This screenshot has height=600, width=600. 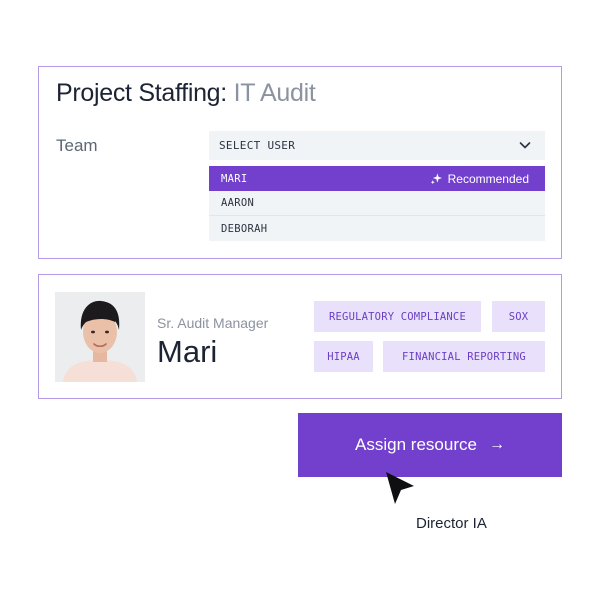 What do you see at coordinates (274, 93) in the screenshot?
I see `title-project: IT Audit` at bounding box center [274, 93].